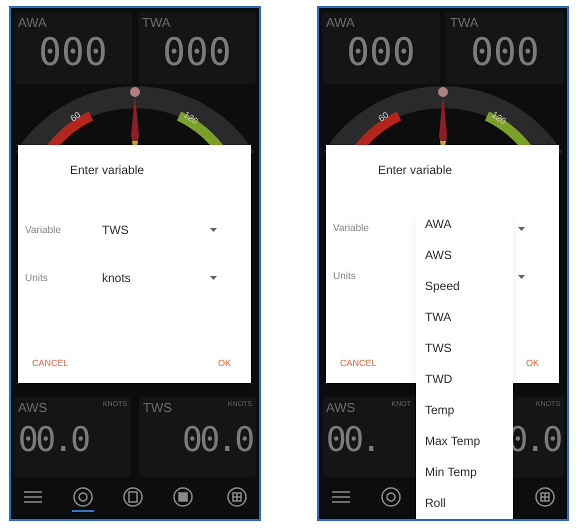  I want to click on tile-value: 00., so click(352, 440).